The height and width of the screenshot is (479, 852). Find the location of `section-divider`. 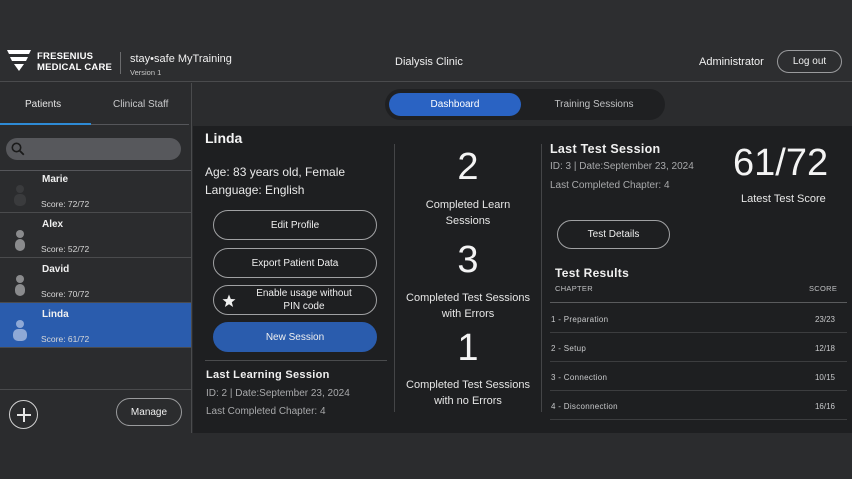

section-divider is located at coordinates (296, 360).